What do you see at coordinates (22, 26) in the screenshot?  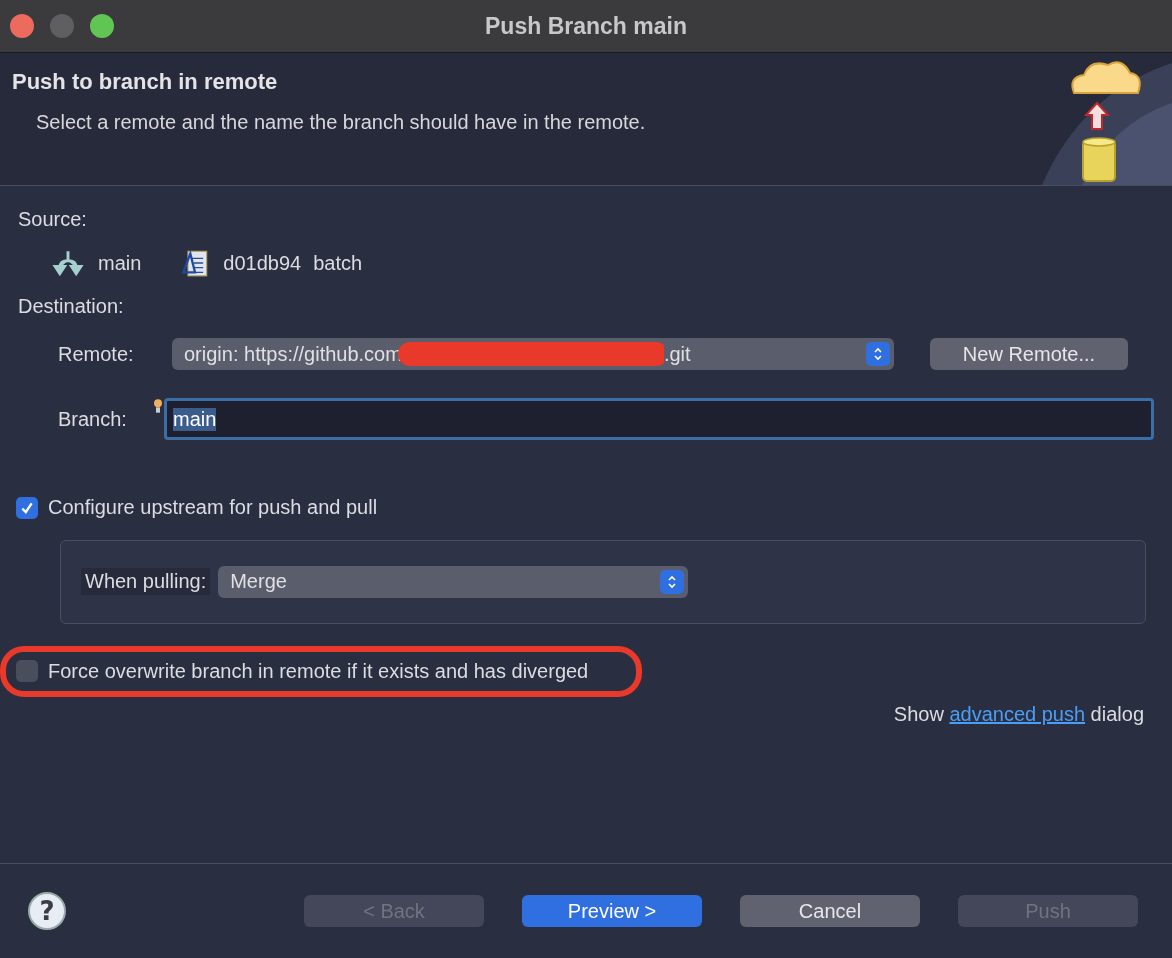 I see `close-button` at bounding box center [22, 26].